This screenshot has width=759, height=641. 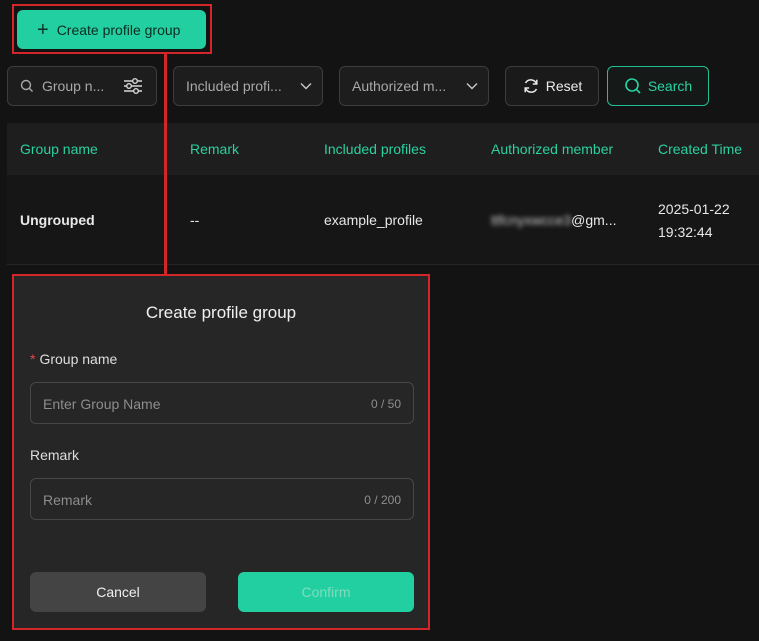 I want to click on column-header-group-name: Group name, so click(x=59, y=149).